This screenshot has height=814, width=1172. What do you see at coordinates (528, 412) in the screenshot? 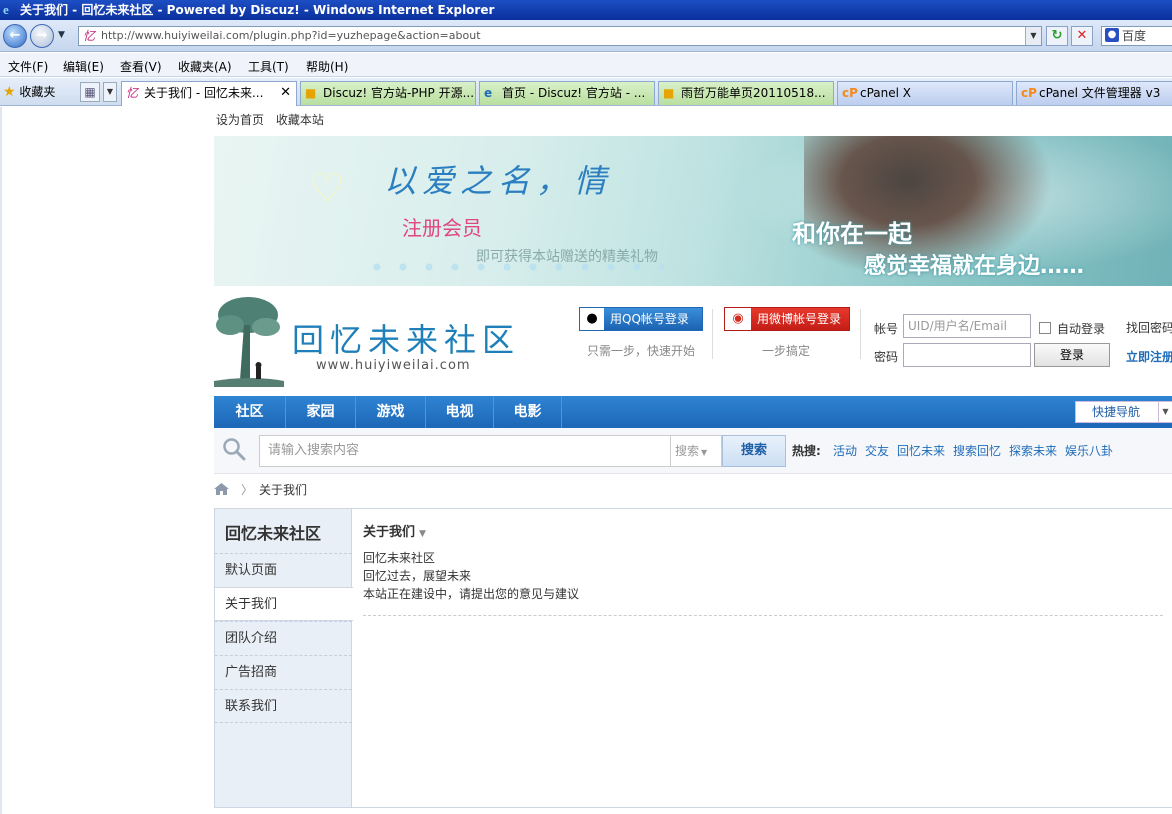
I see `nav-movies: 电影` at bounding box center [528, 412].